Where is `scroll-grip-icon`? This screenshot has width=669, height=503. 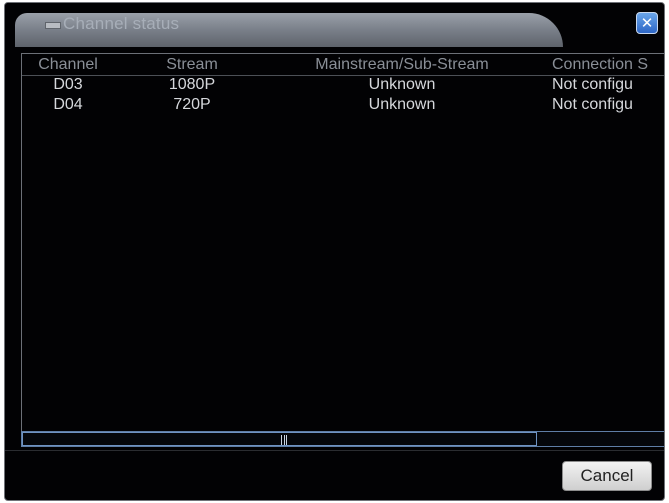 scroll-grip-icon is located at coordinates (284, 440).